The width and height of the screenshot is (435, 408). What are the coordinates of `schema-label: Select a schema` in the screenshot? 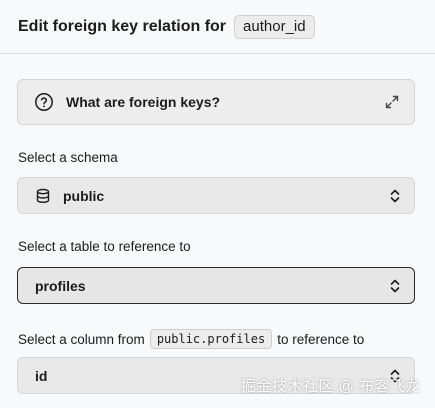 It's located at (68, 157).